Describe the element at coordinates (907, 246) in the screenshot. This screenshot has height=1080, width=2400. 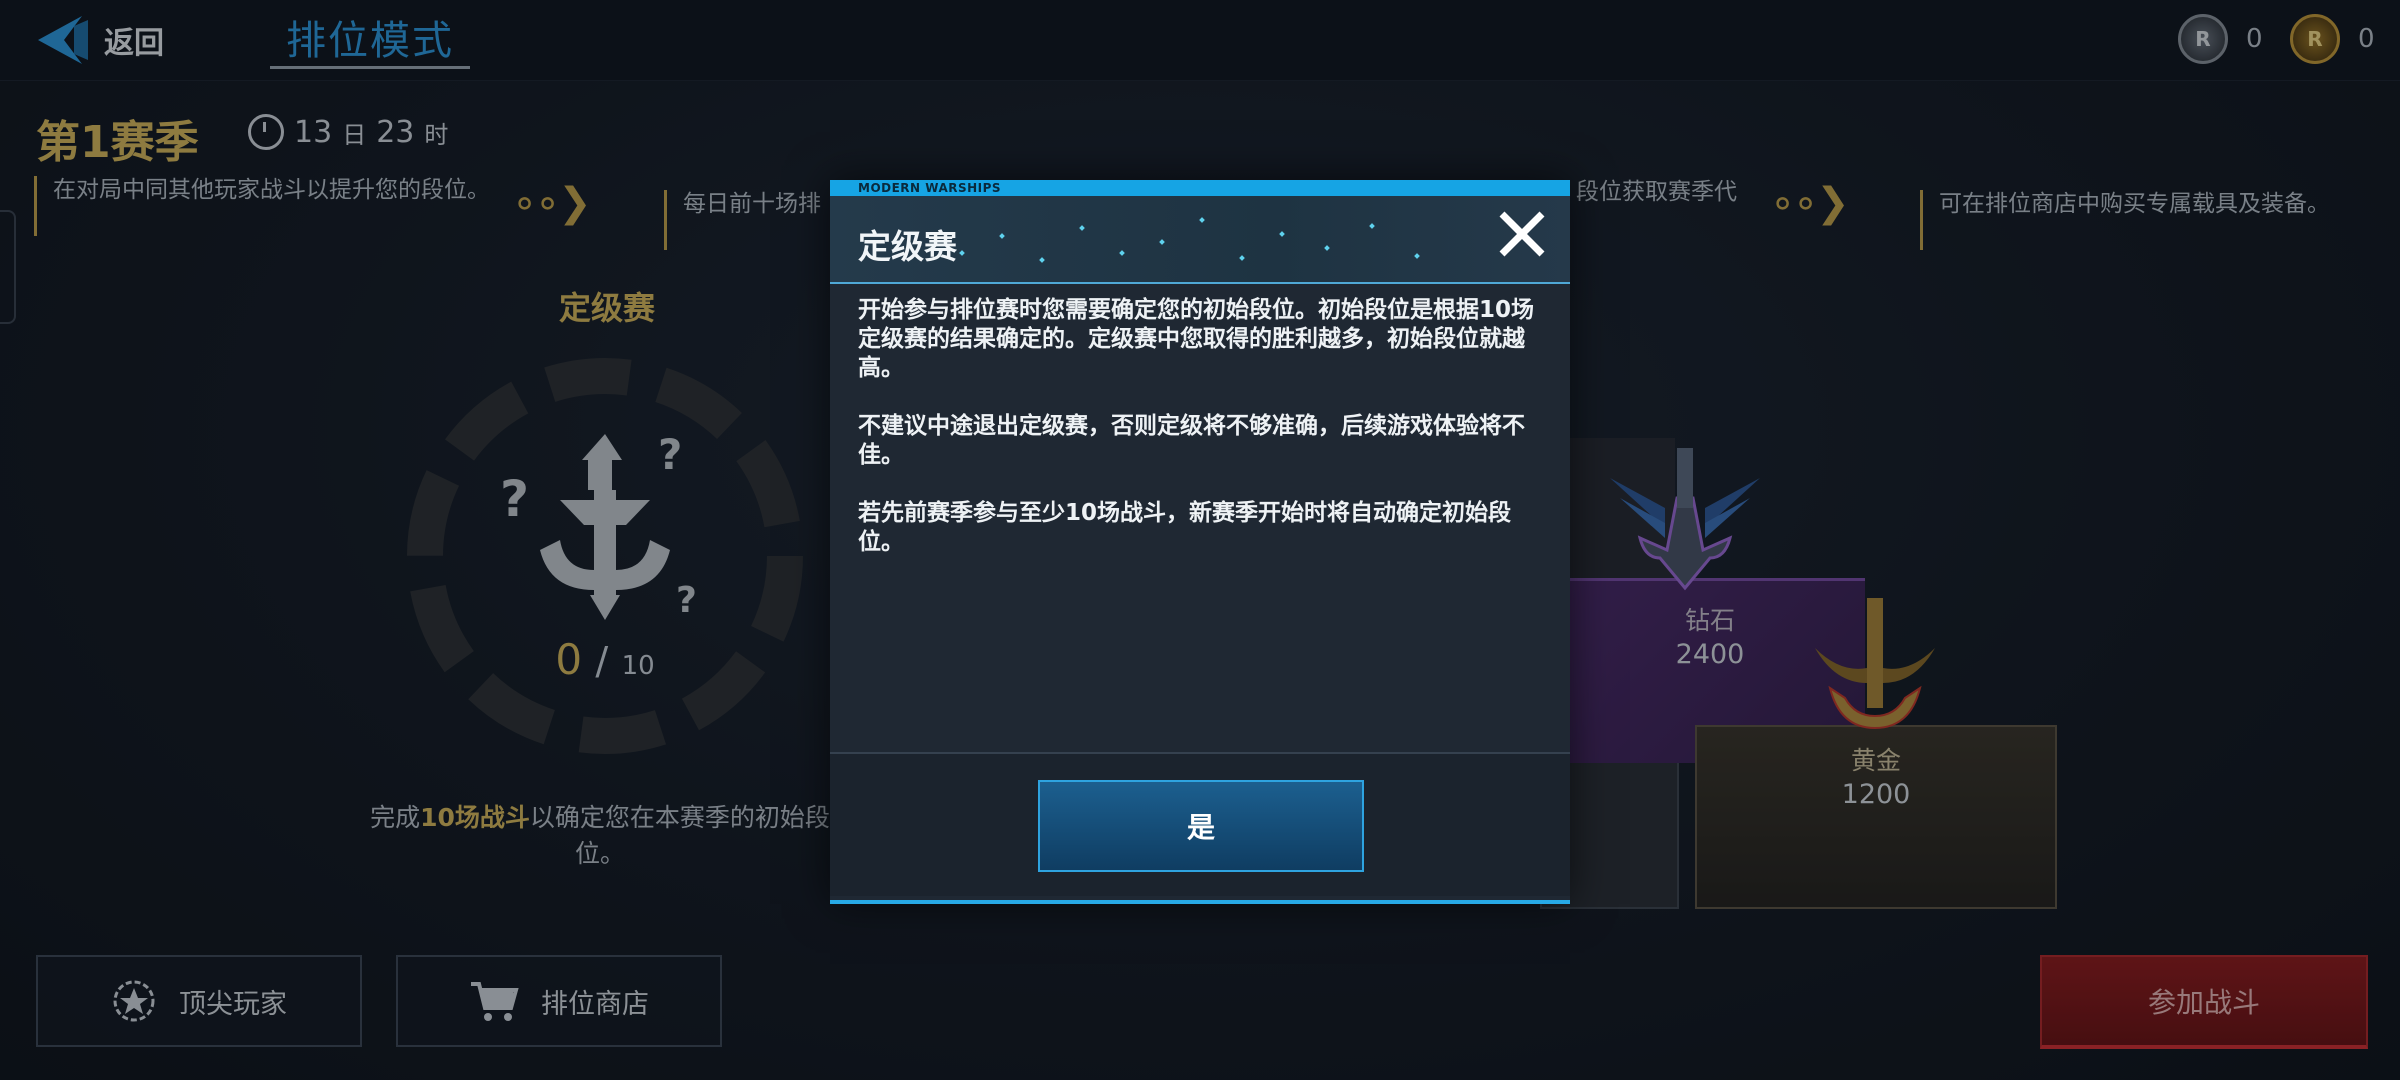
I see `dialog-title: 定级赛` at that location.